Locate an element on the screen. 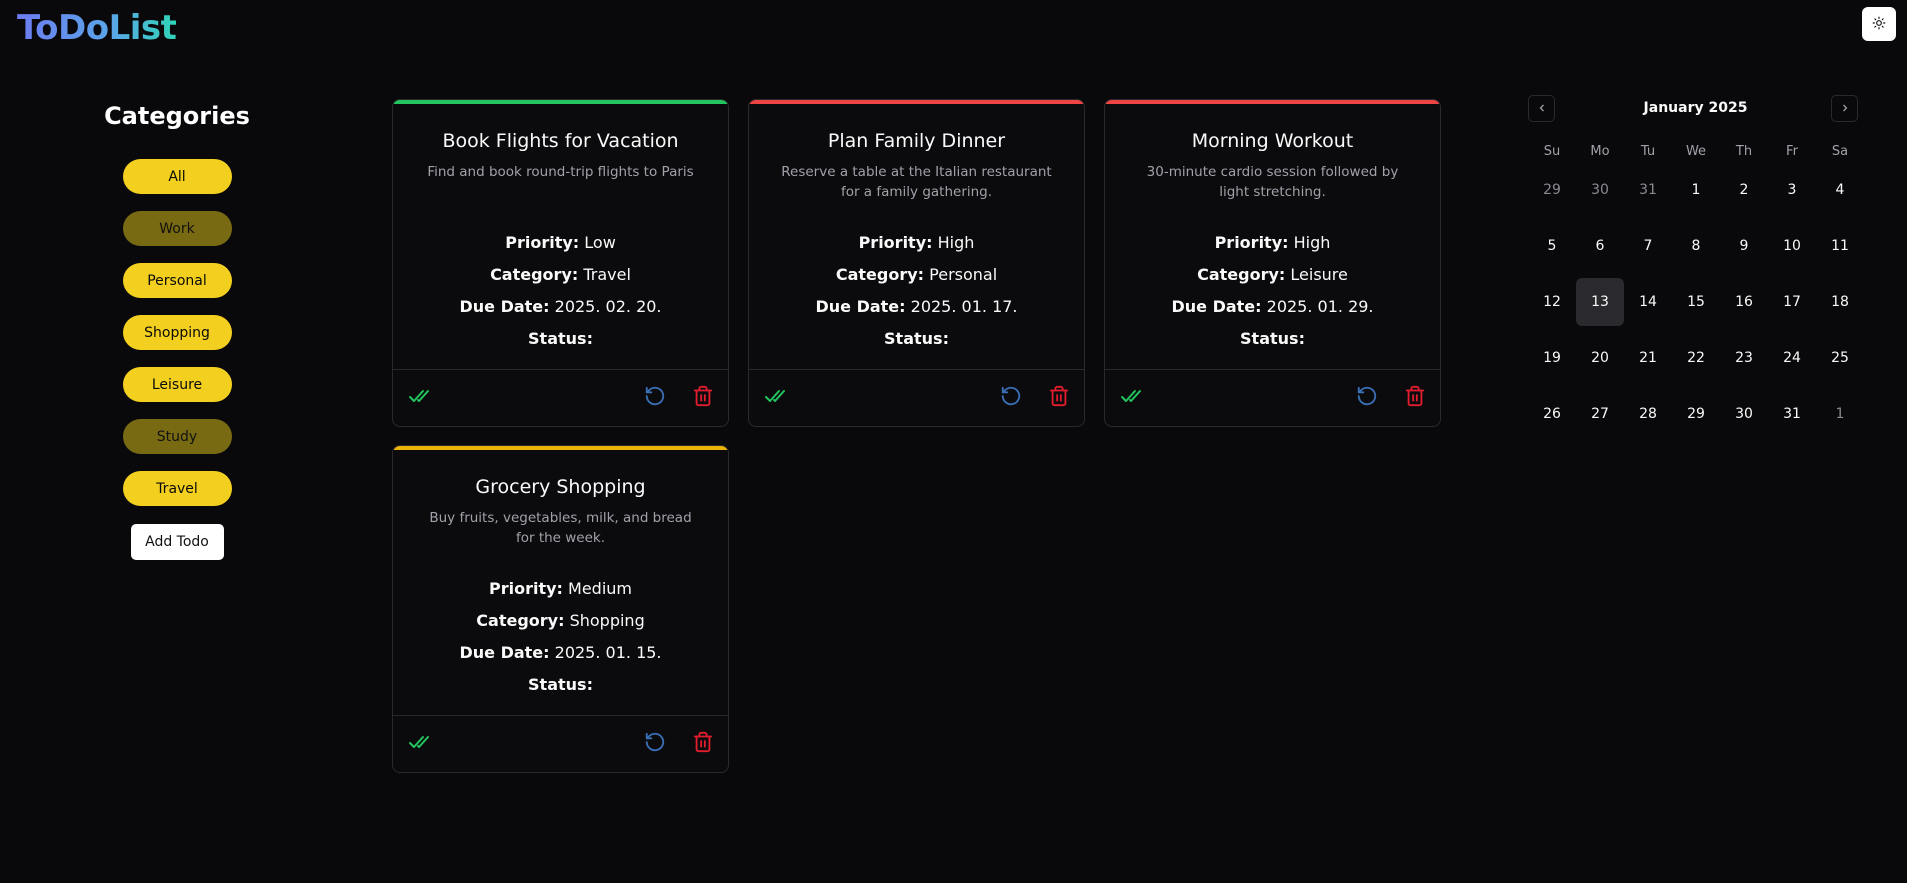  calendar-week-row: 12 13 14 15 16 17 18 is located at coordinates (1695, 302).